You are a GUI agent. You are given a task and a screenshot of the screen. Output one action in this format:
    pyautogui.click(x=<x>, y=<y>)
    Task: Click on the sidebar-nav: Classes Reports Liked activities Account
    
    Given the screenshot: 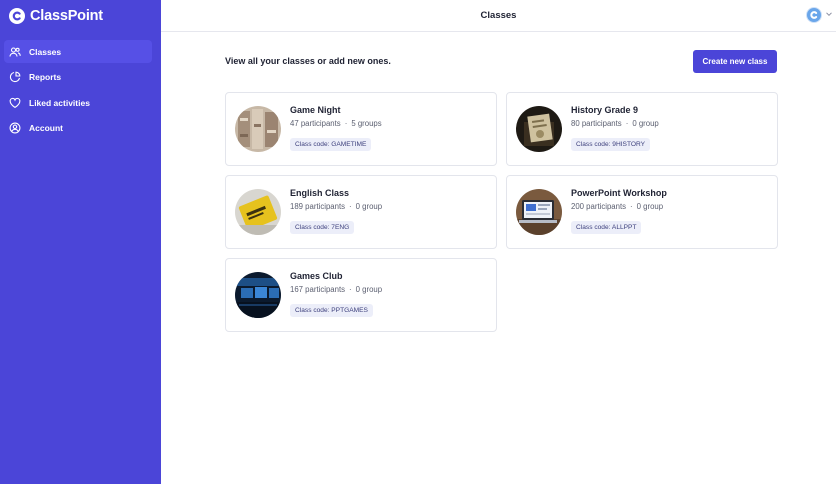 What is the action you would take?
    pyautogui.click(x=80, y=91)
    